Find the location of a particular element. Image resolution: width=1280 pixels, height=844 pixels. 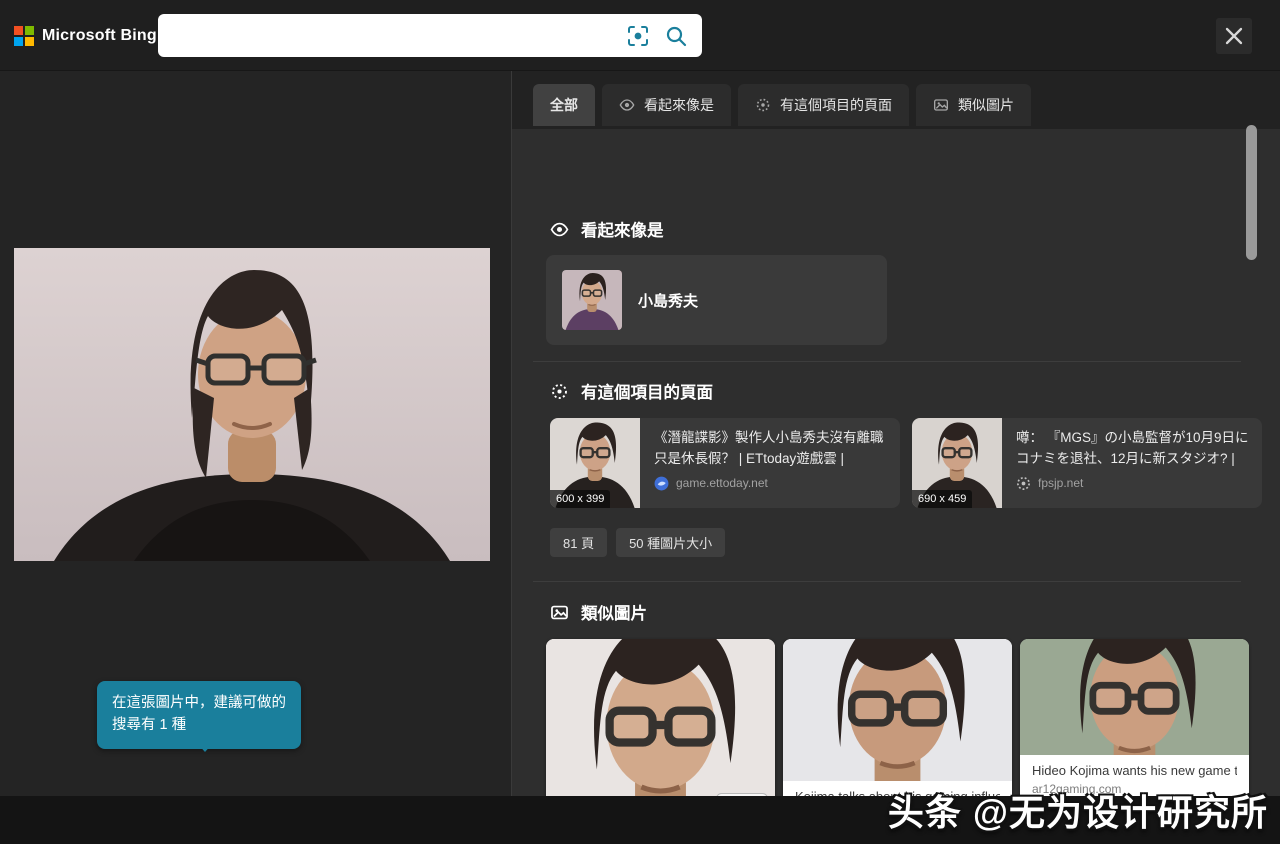

tab-looks-like: 看起來像是 is located at coordinates (666, 105).